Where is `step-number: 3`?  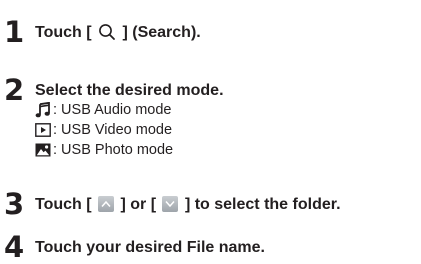
step-number: 3 is located at coordinates (14, 204).